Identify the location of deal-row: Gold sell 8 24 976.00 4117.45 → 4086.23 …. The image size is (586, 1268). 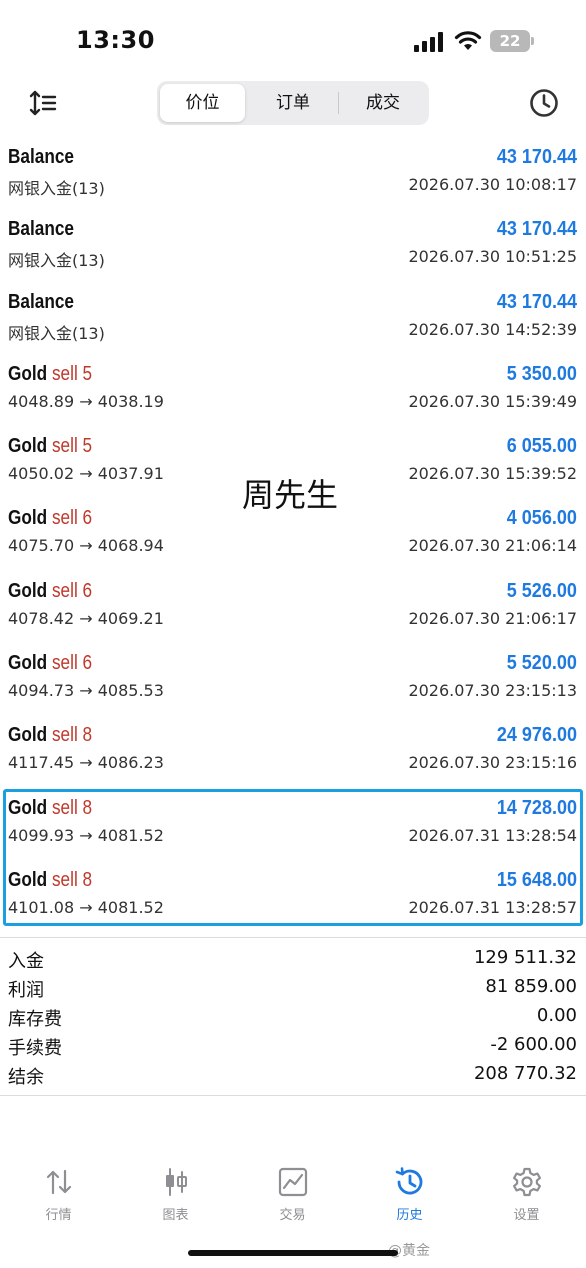
(293, 752).